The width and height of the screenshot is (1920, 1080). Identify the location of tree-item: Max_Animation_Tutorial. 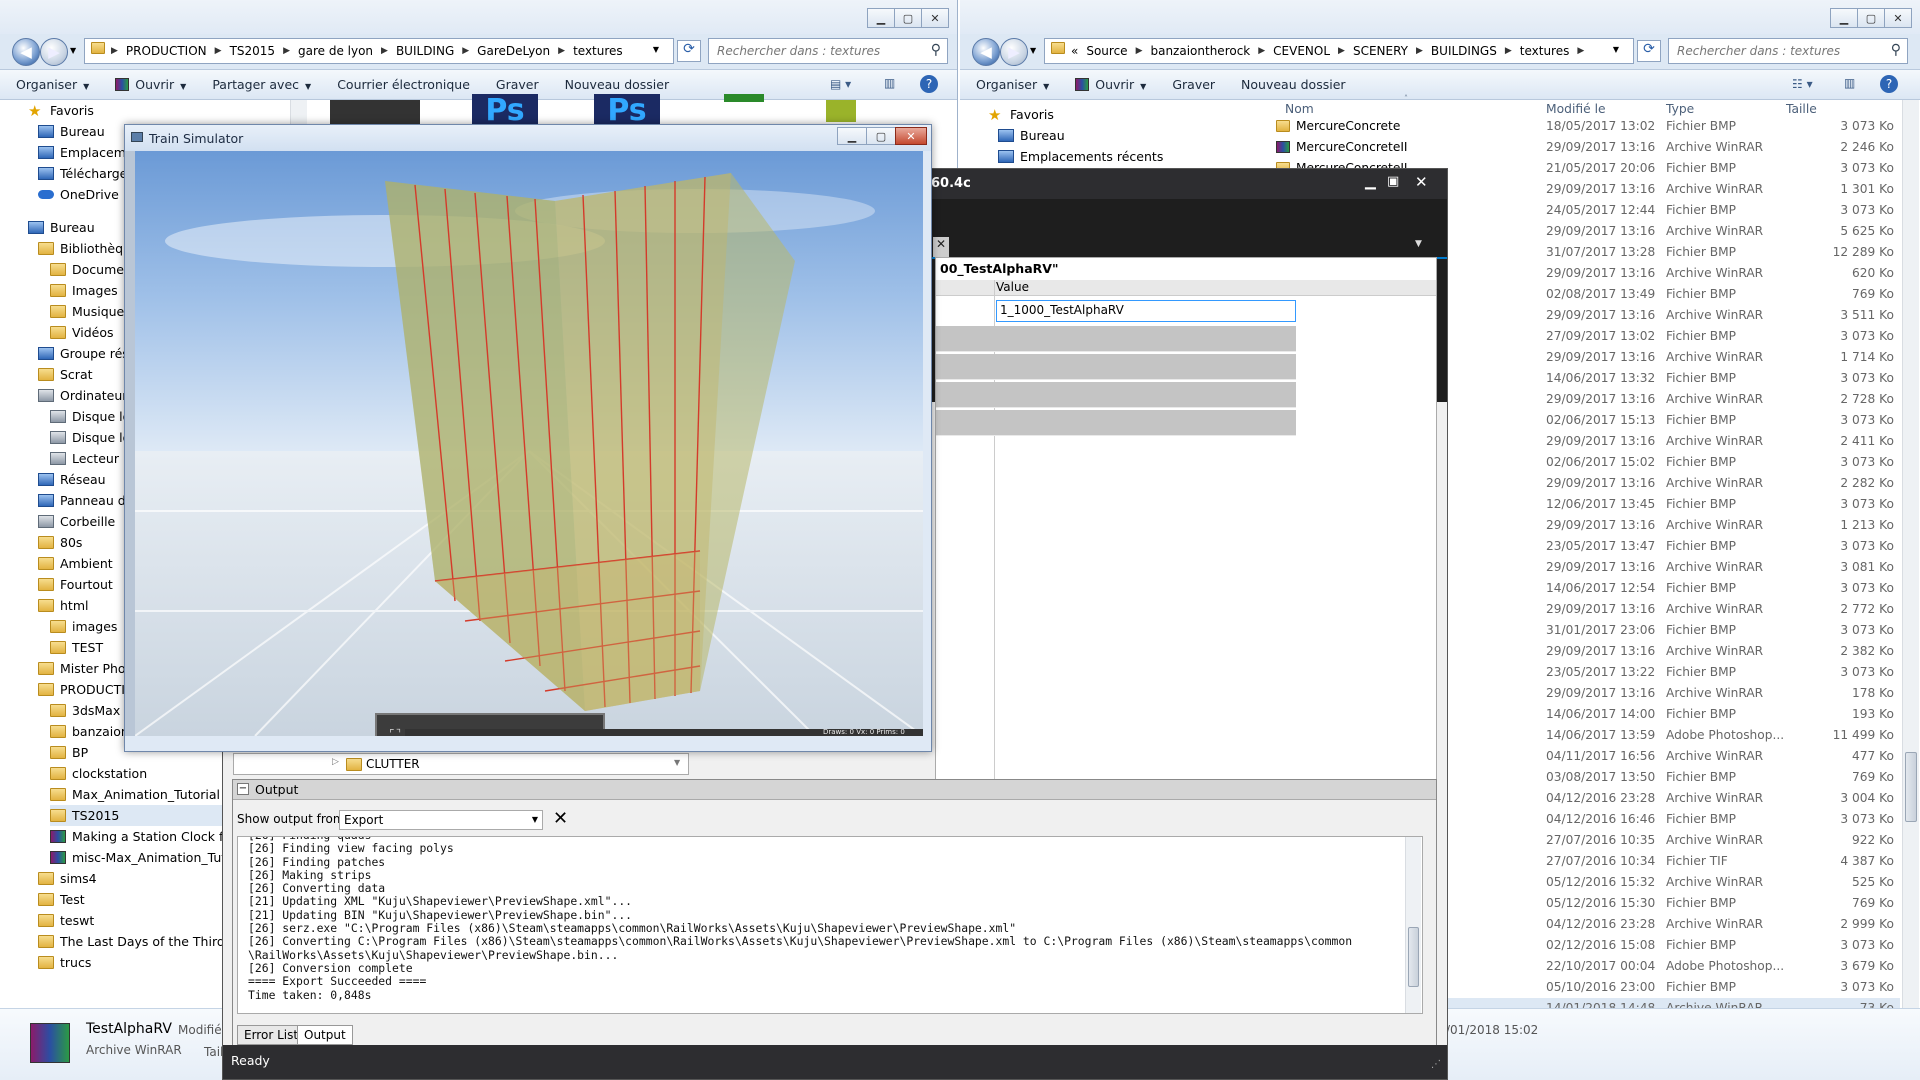
(135, 794).